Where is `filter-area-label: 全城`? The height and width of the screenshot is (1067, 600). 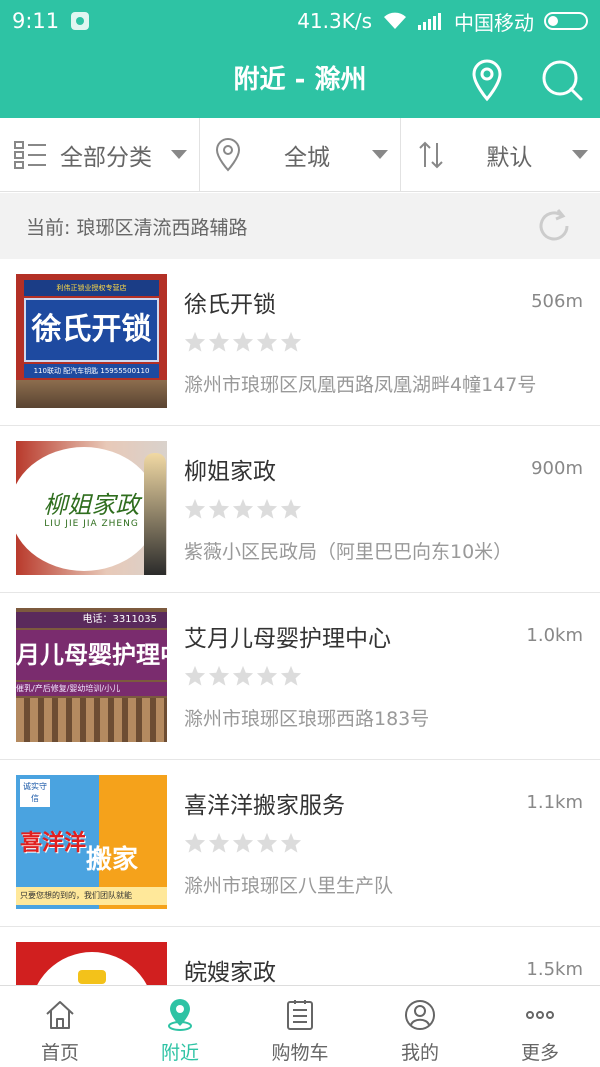
filter-area-label: 全城 is located at coordinates (306, 157).